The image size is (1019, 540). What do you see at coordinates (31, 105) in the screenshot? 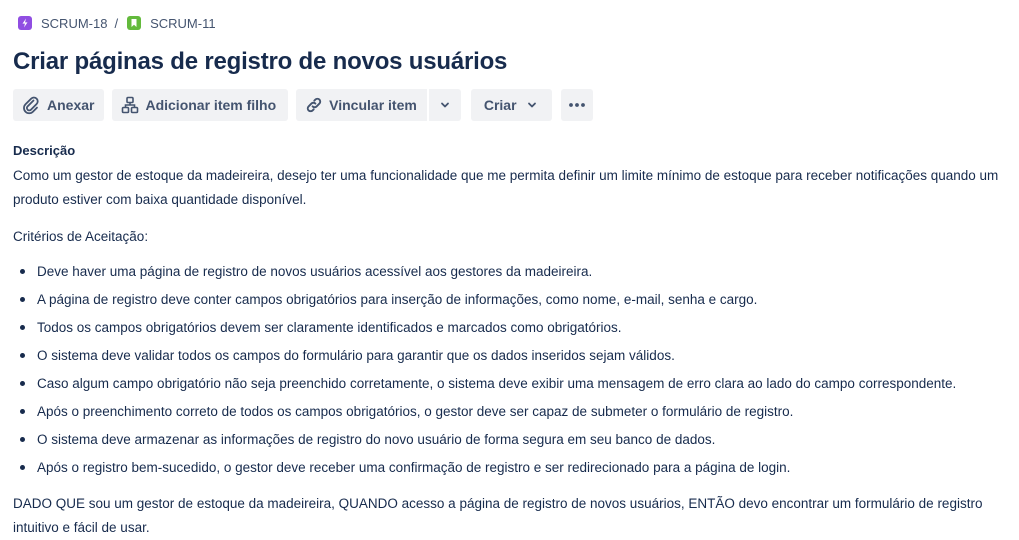
I see `paperclip-icon` at bounding box center [31, 105].